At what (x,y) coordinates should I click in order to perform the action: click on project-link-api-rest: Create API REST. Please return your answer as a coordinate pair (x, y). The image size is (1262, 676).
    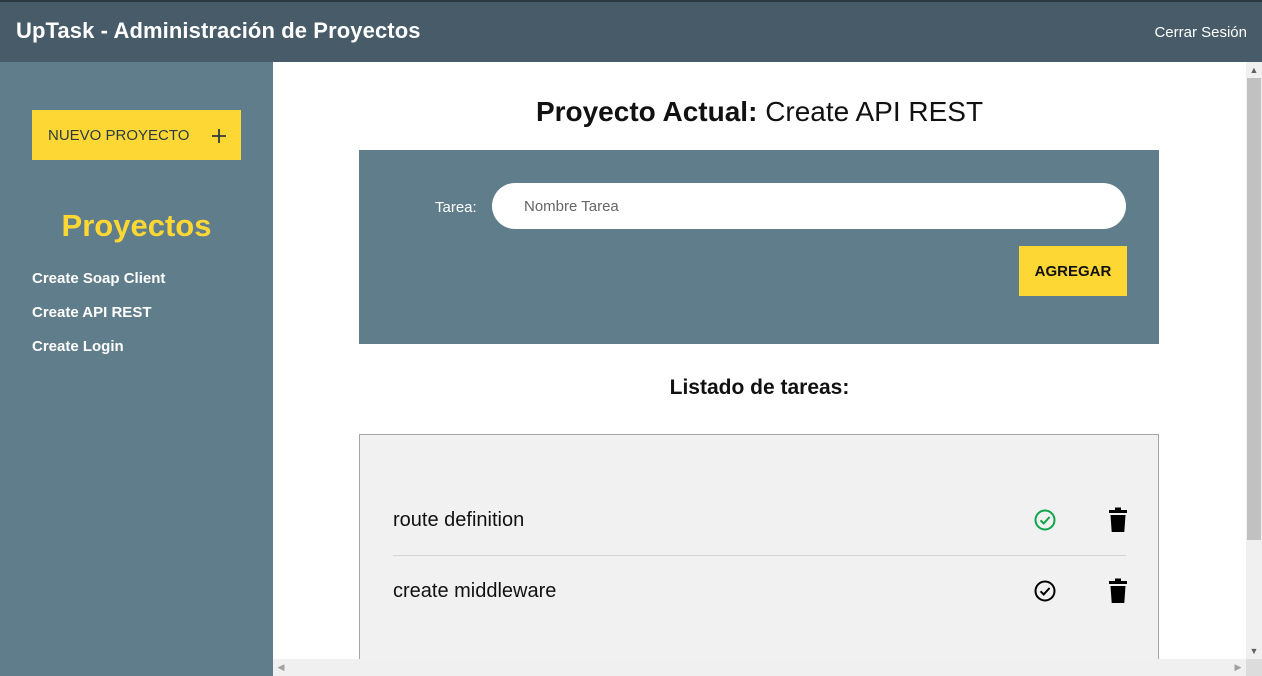
    Looking at the image, I should click on (98, 314).